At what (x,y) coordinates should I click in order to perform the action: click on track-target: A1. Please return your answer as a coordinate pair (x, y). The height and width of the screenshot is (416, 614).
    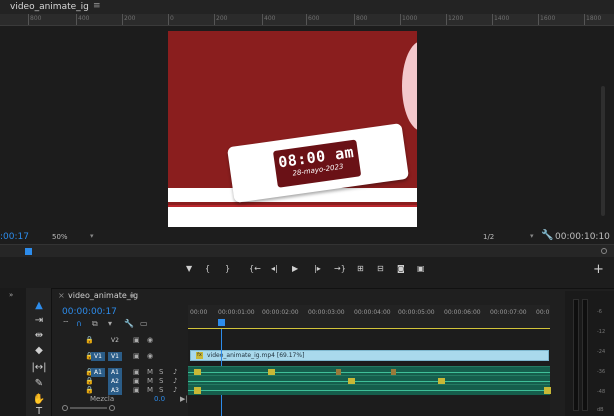
    Looking at the image, I should click on (115, 372).